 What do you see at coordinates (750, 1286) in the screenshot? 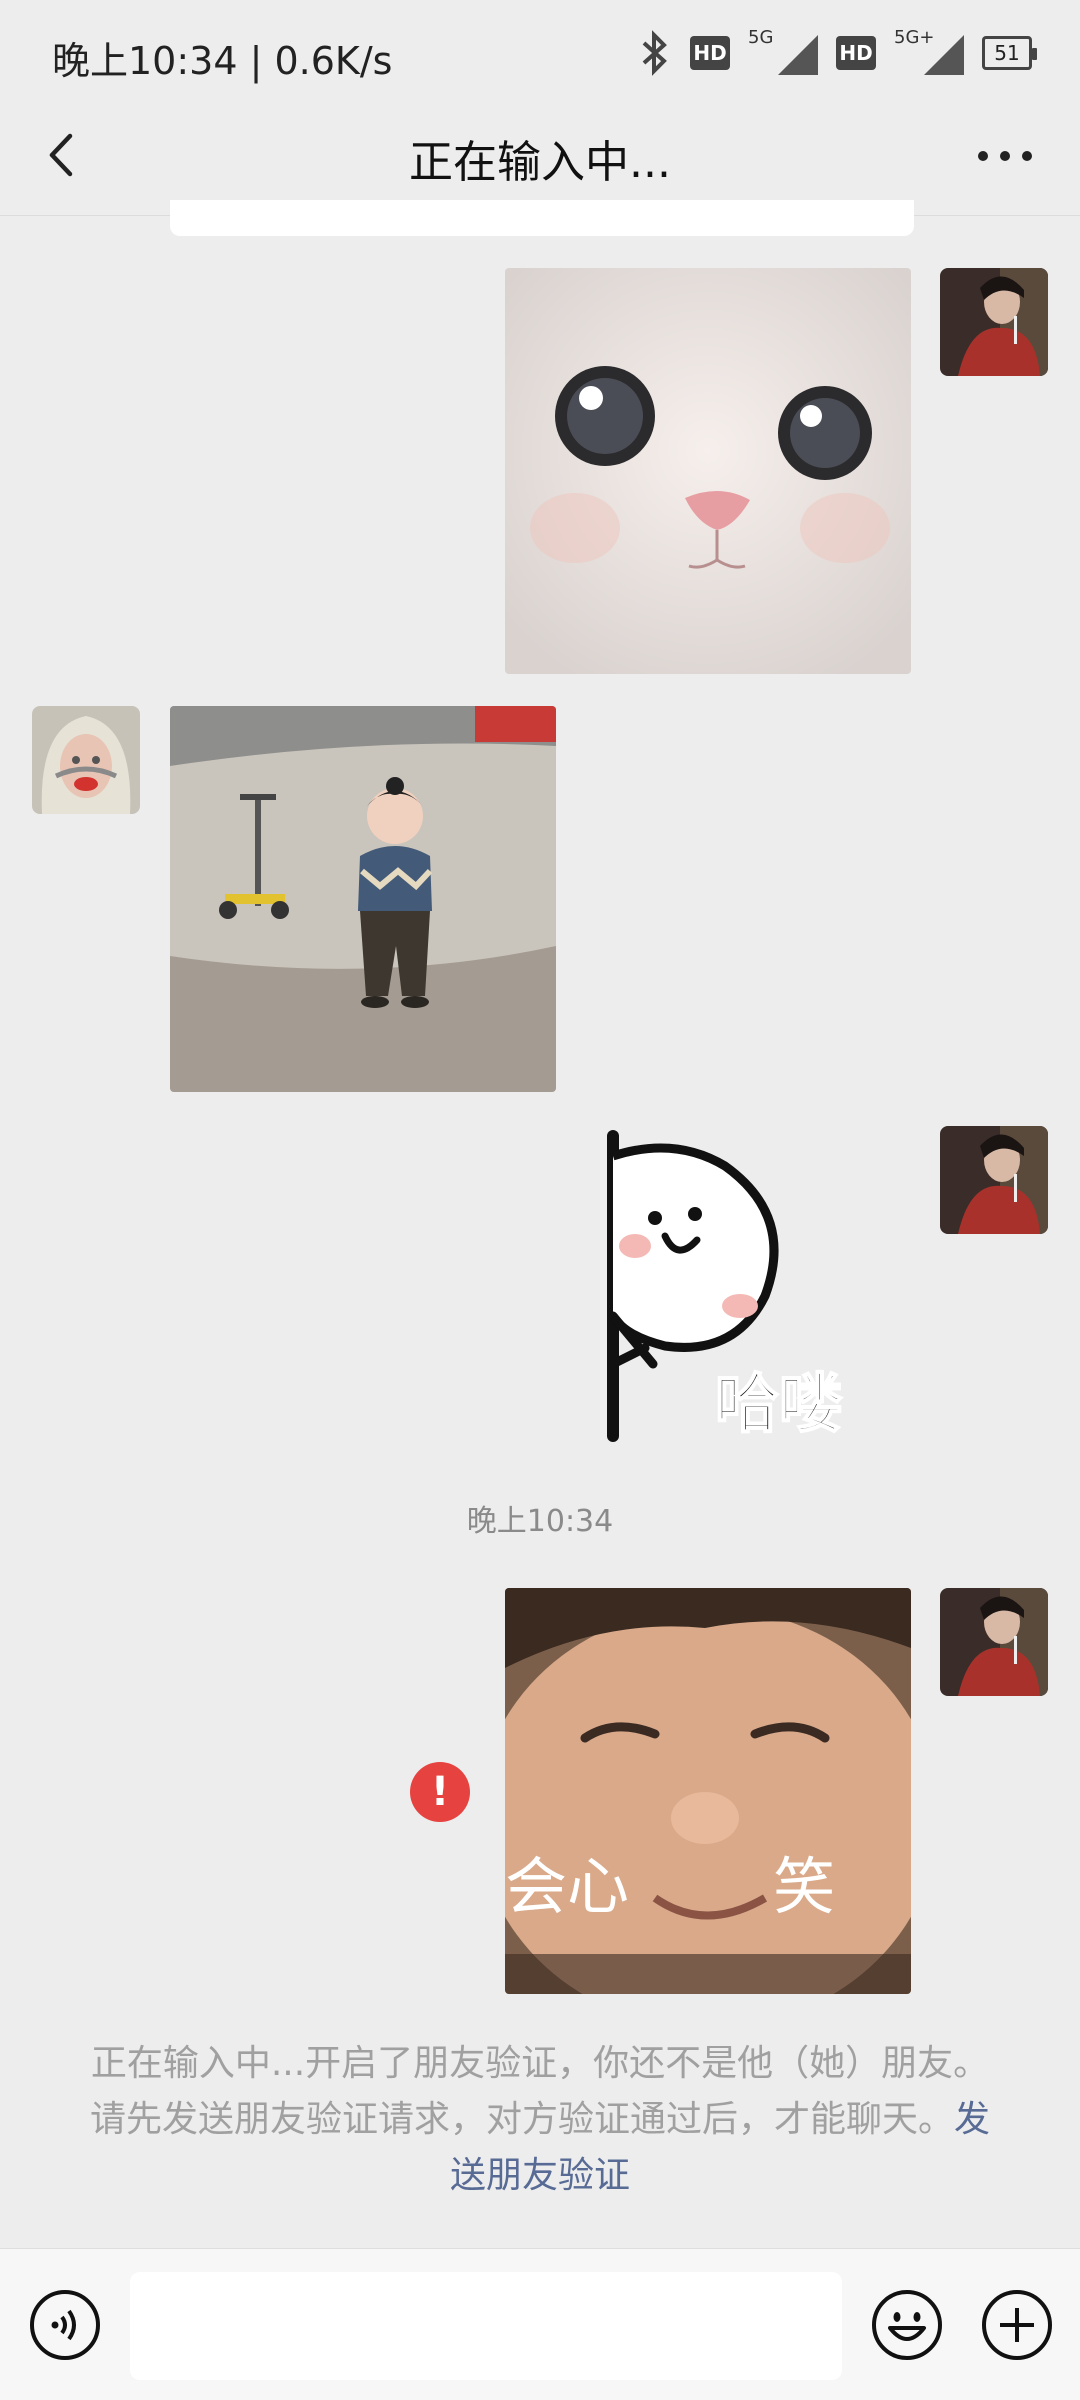
I see `peeking-face-sticker: 哈喽` at bounding box center [750, 1286].